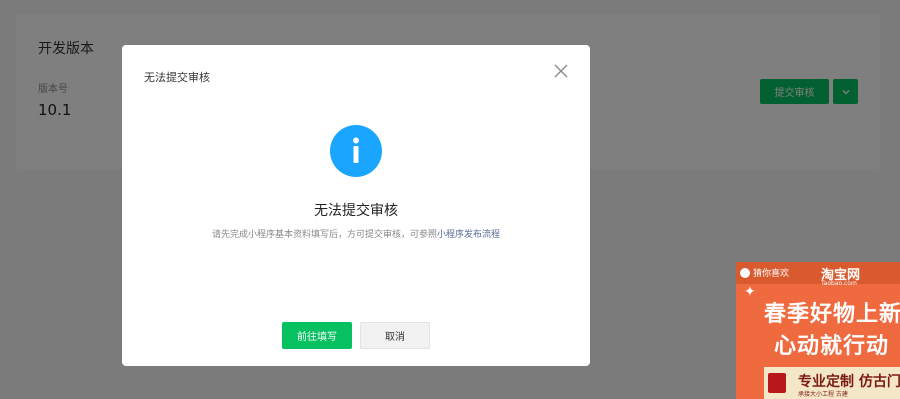  Describe the element at coordinates (468, 235) in the screenshot. I see `publish-guide-link: 小程序发布流程` at that location.